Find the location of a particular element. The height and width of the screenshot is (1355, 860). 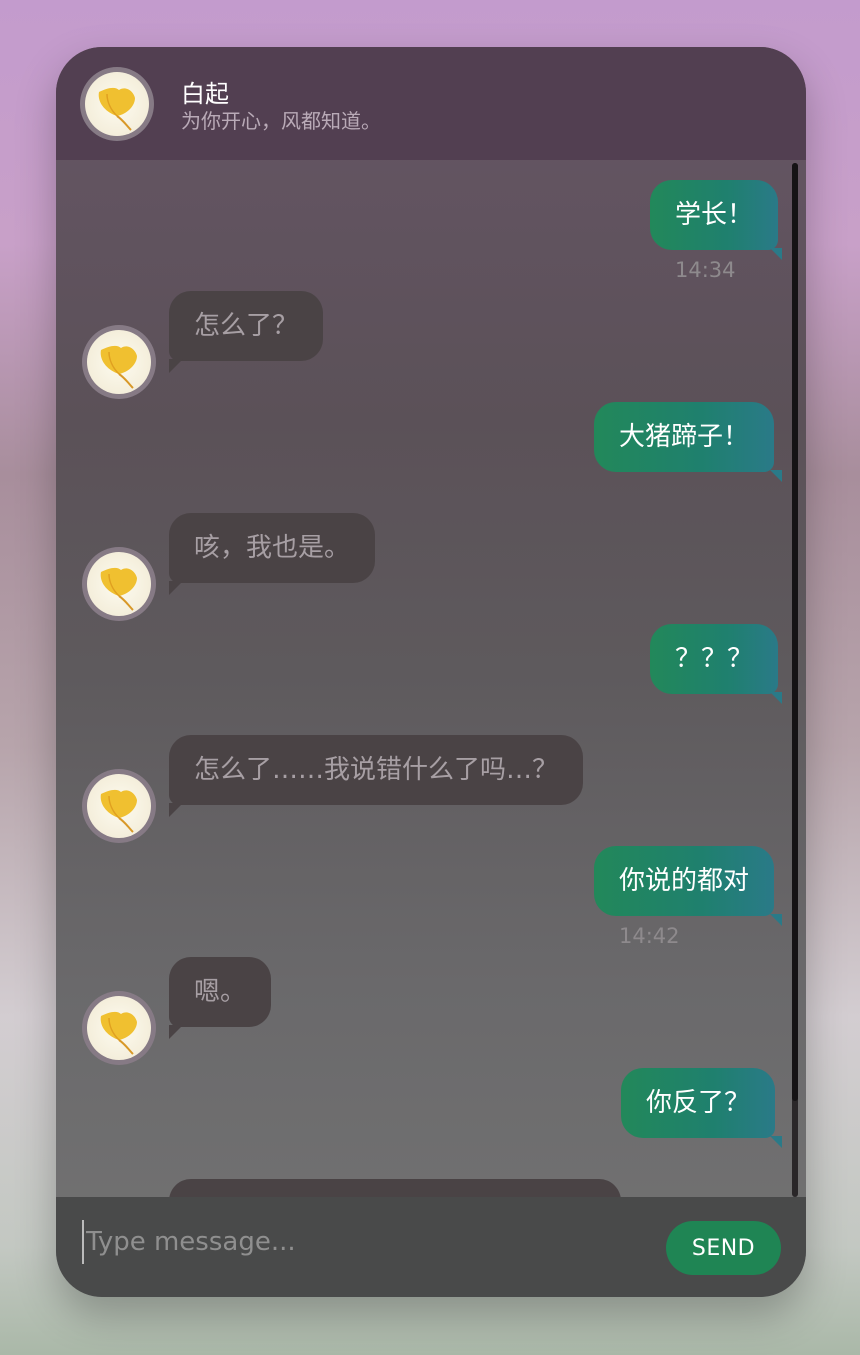

message-timestamp: 14:34 is located at coordinates (705, 270).